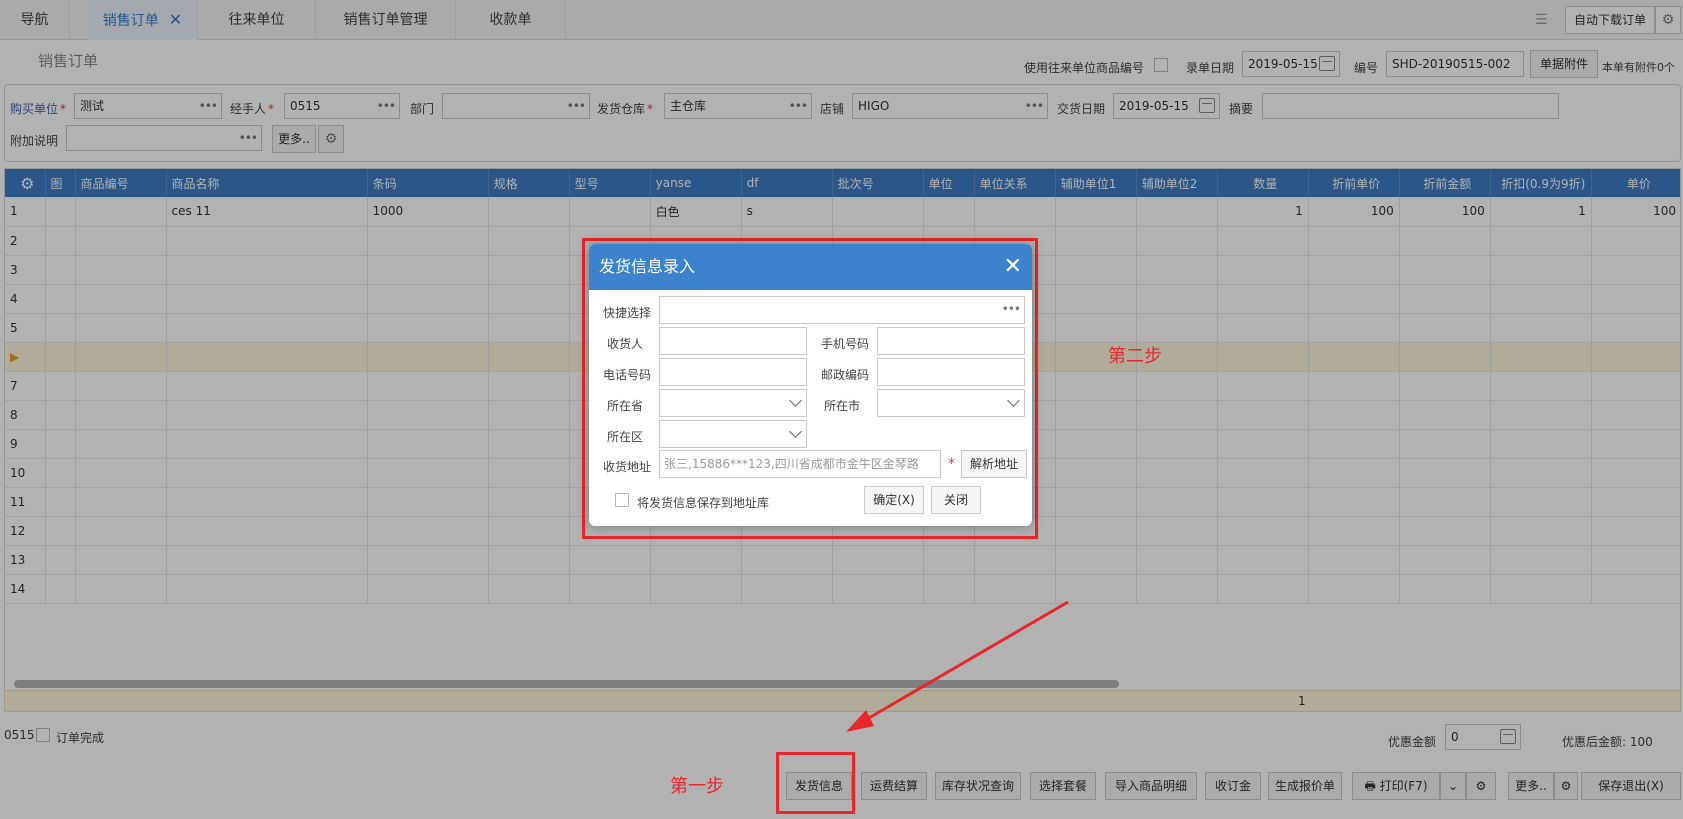  Describe the element at coordinates (845, 375) in the screenshot. I see `postcode-label: 邮政编码` at that location.